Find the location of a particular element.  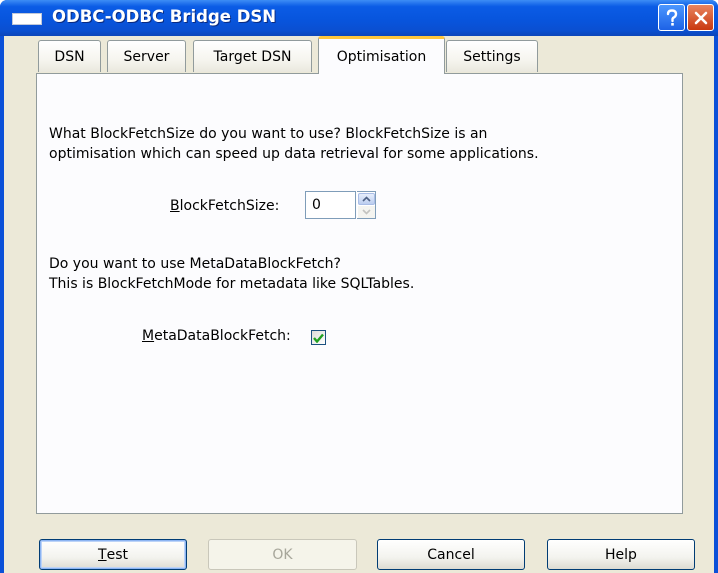

tab-server: Server is located at coordinates (146, 56).